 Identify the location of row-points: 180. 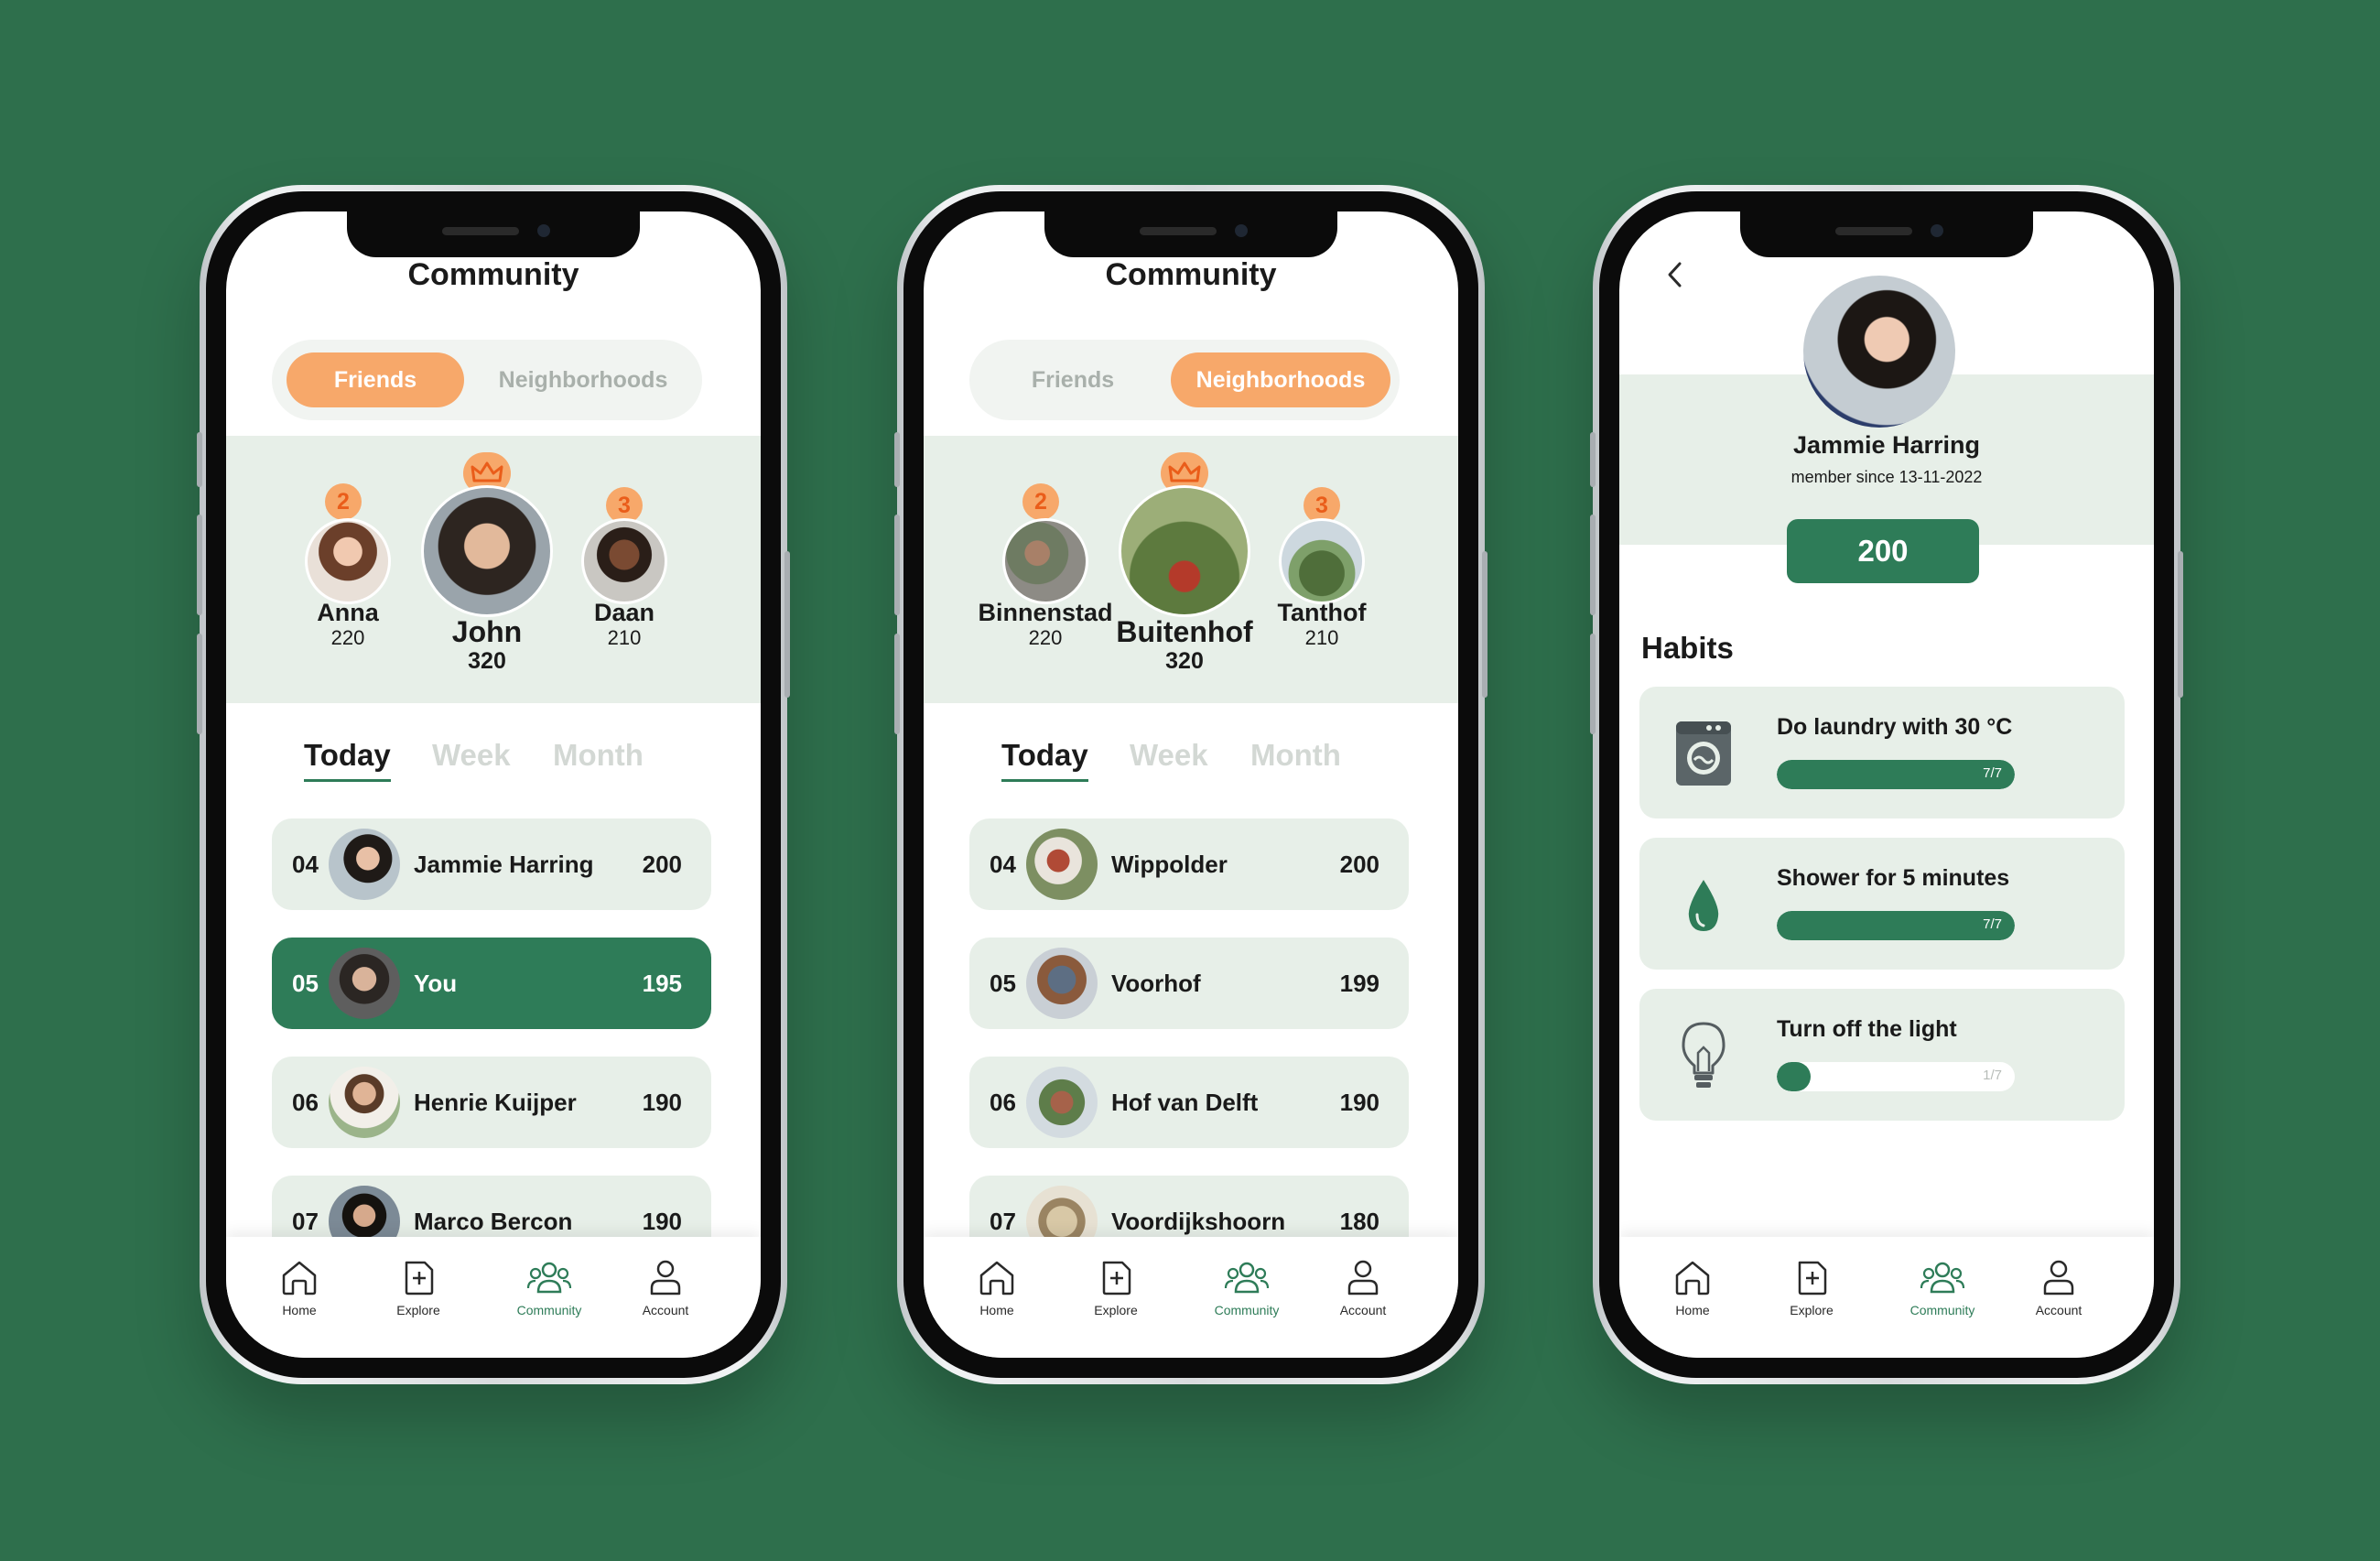
(1359, 1221).